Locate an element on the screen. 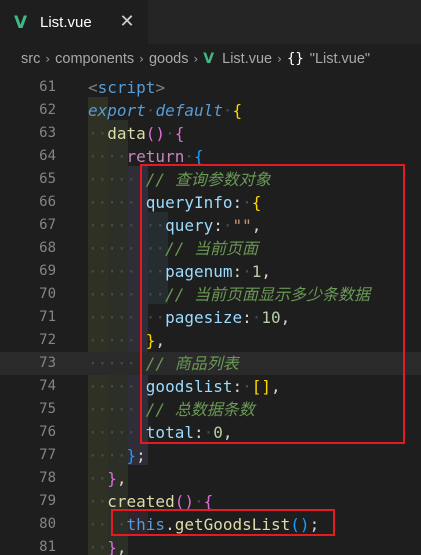  code-line: 69 ········pagenum:·1, is located at coordinates (210, 271).